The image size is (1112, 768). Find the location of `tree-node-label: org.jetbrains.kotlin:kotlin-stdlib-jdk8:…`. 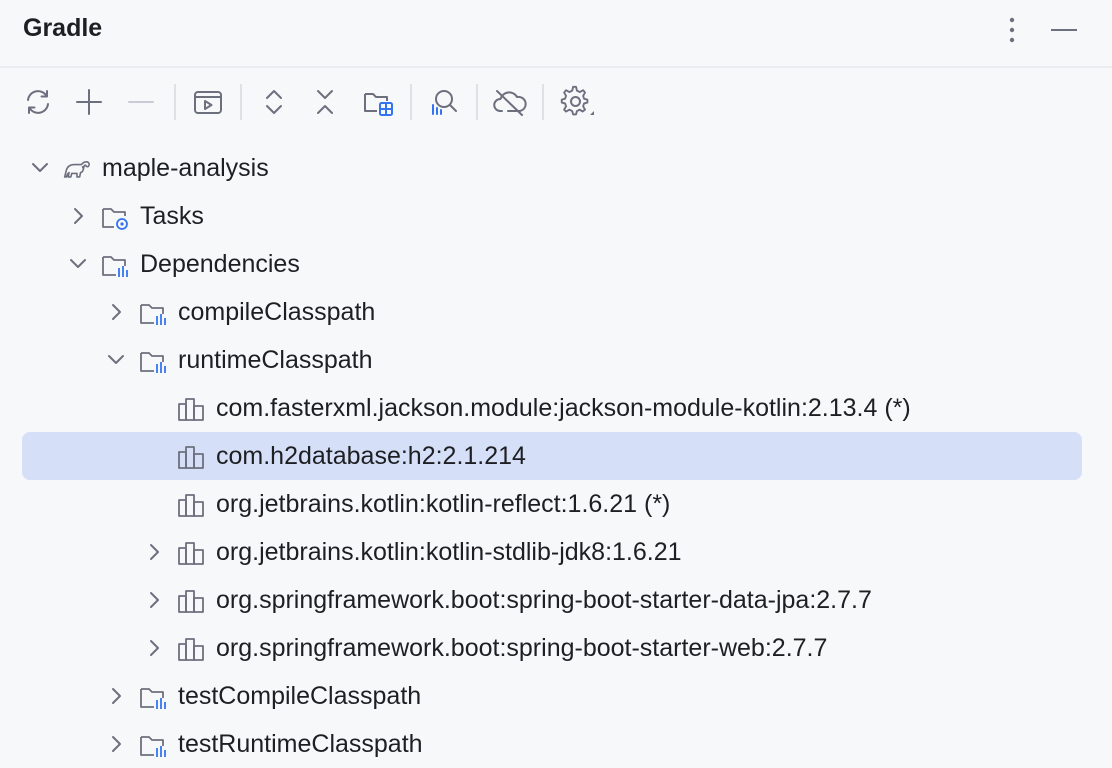

tree-node-label: org.jetbrains.kotlin:kotlin-stdlib-jdk8:… is located at coordinates (449, 552).